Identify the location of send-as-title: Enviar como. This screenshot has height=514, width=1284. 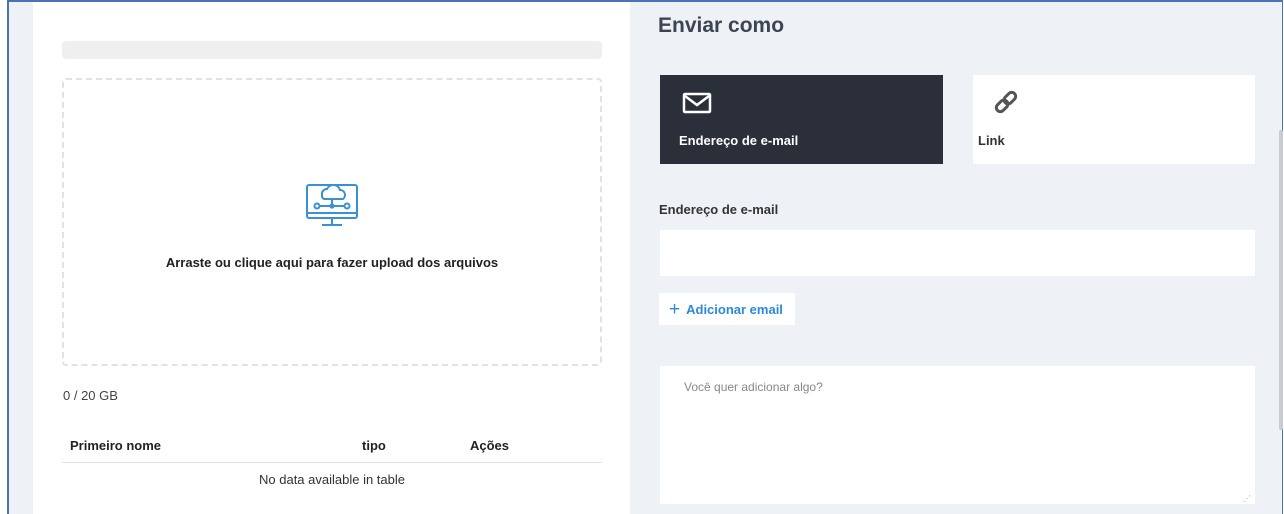
(721, 25).